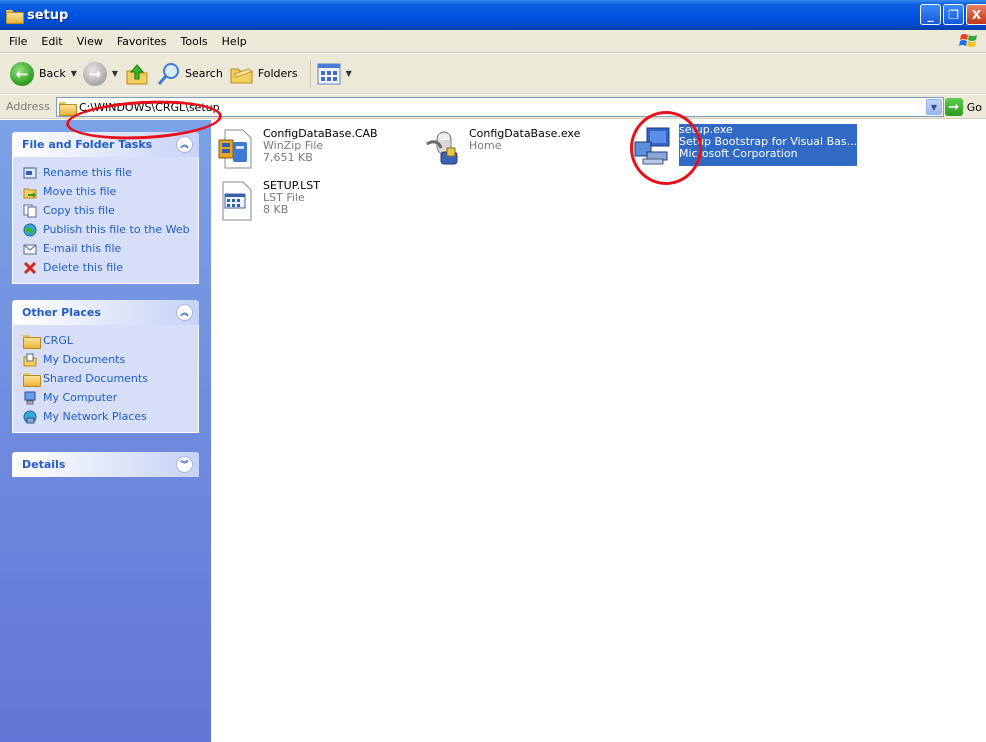  Describe the element at coordinates (493, 74) in the screenshot. I see `toolbar: ← Back ▼ → ▼ Search Folders ▼` at that location.